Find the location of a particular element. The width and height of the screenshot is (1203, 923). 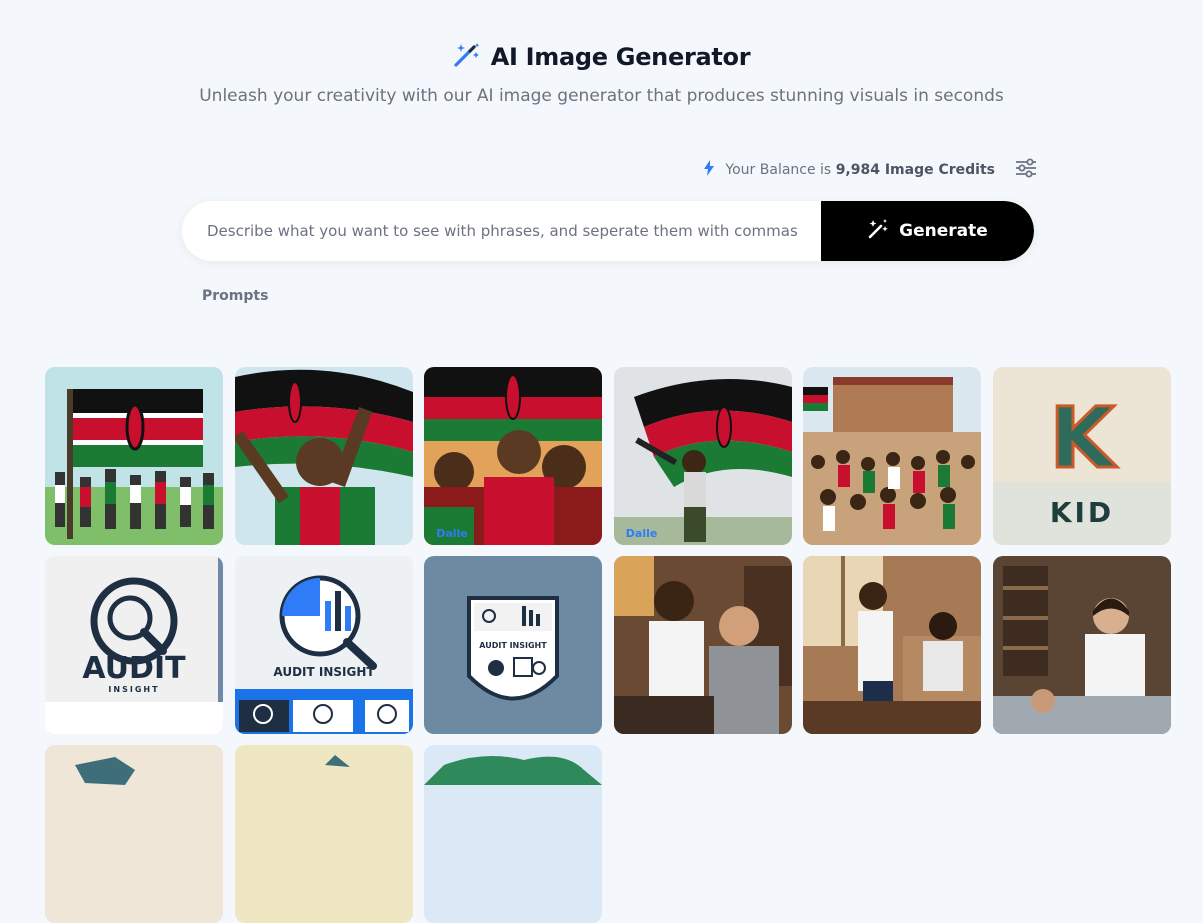

title-row: AI Image Generator is located at coordinates (601, 57).